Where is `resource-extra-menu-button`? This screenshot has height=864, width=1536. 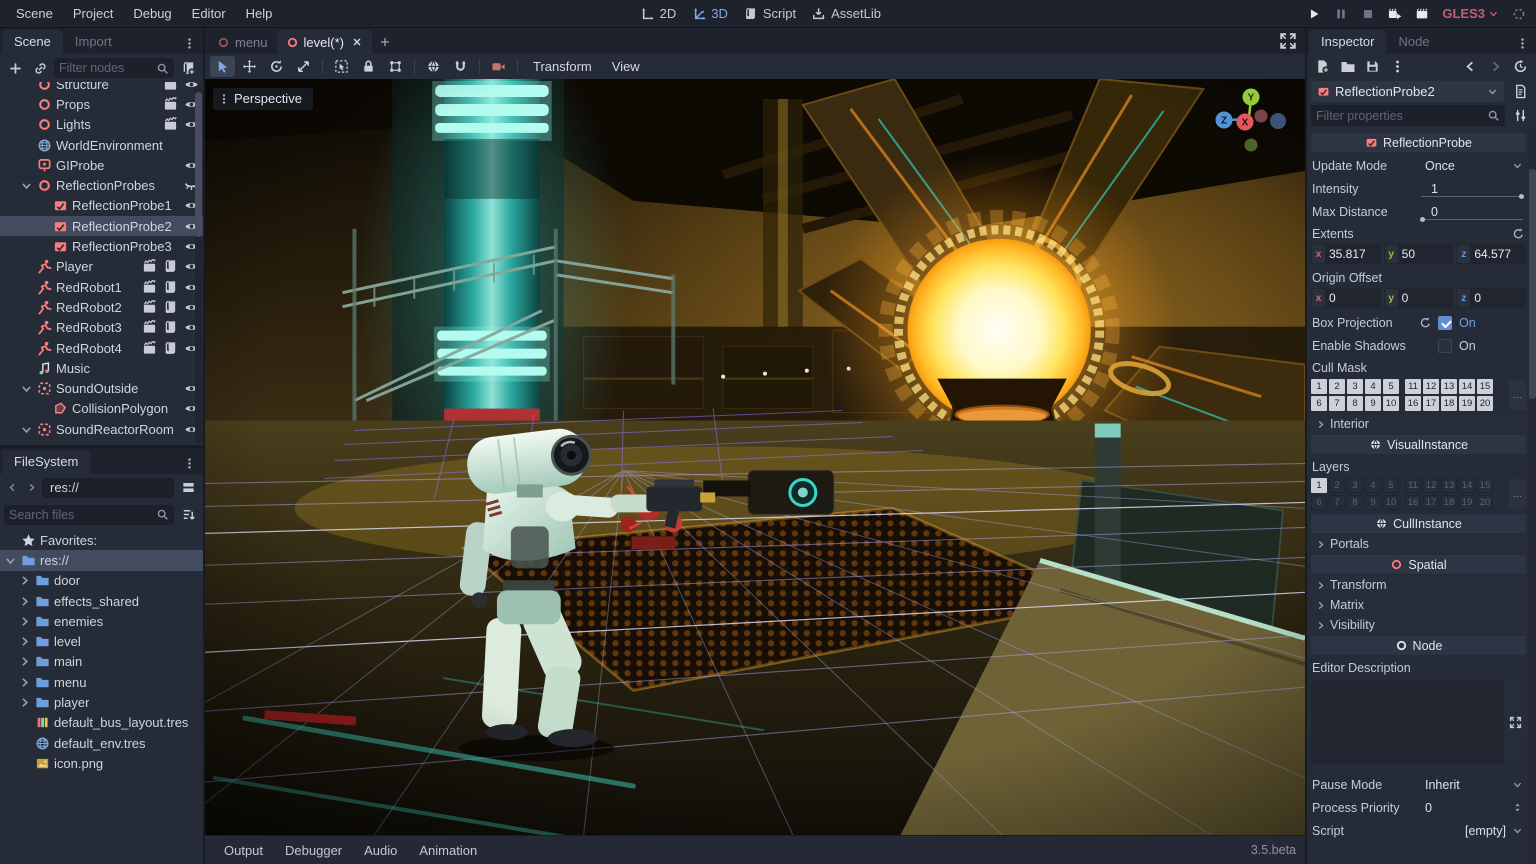 resource-extra-menu-button is located at coordinates (1397, 67).